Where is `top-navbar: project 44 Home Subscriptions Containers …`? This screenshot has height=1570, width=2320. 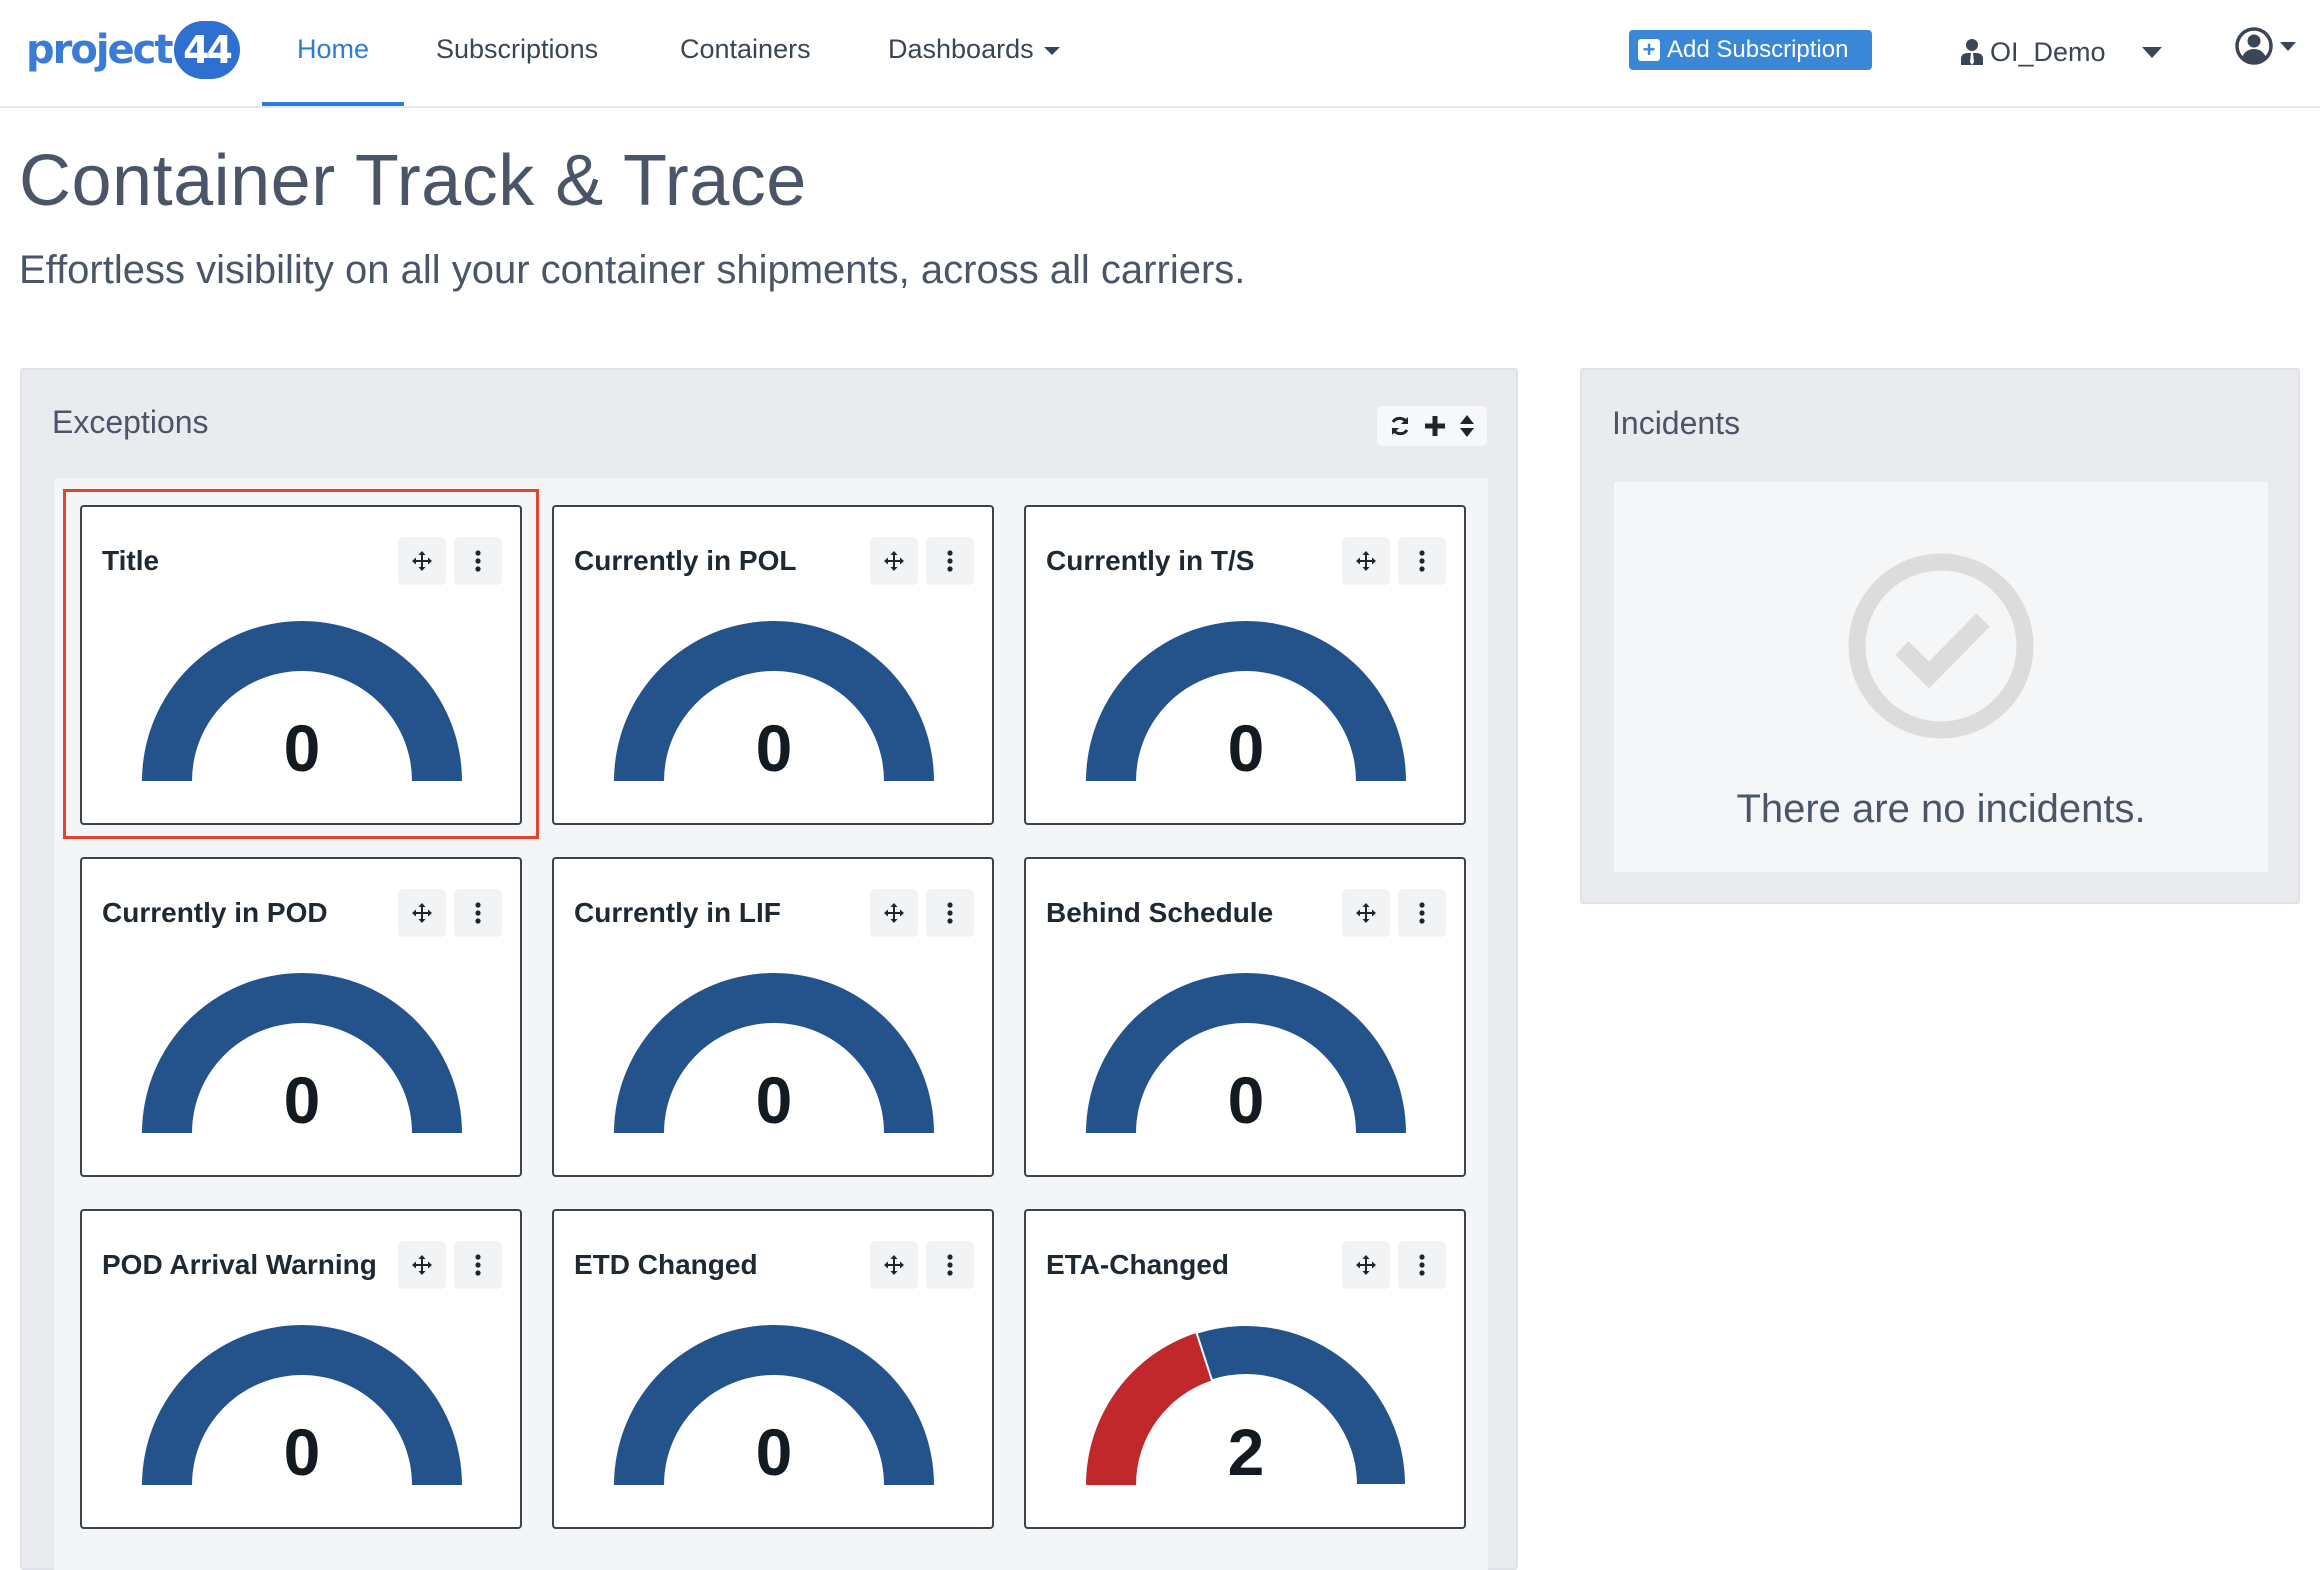
top-navbar: project 44 Home Subscriptions Containers … is located at coordinates (1160, 54).